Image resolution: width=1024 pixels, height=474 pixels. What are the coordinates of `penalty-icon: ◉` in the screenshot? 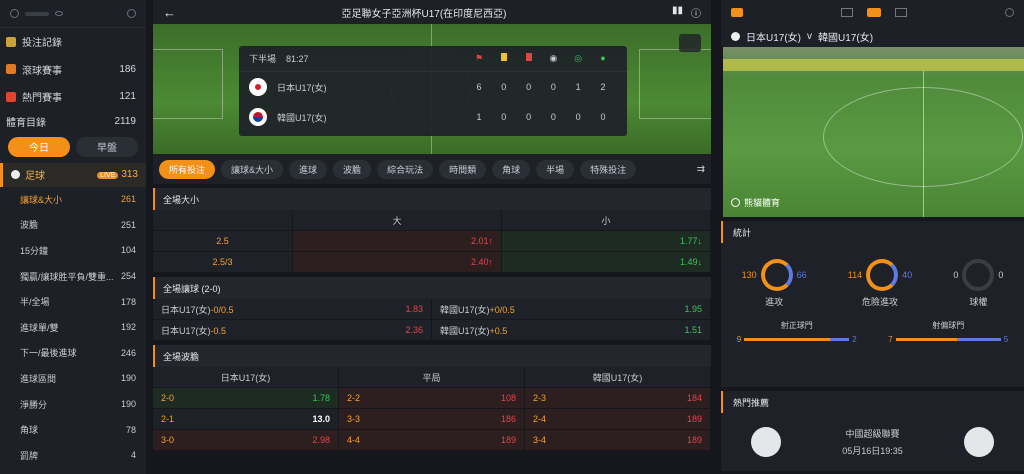 It's located at (553, 58).